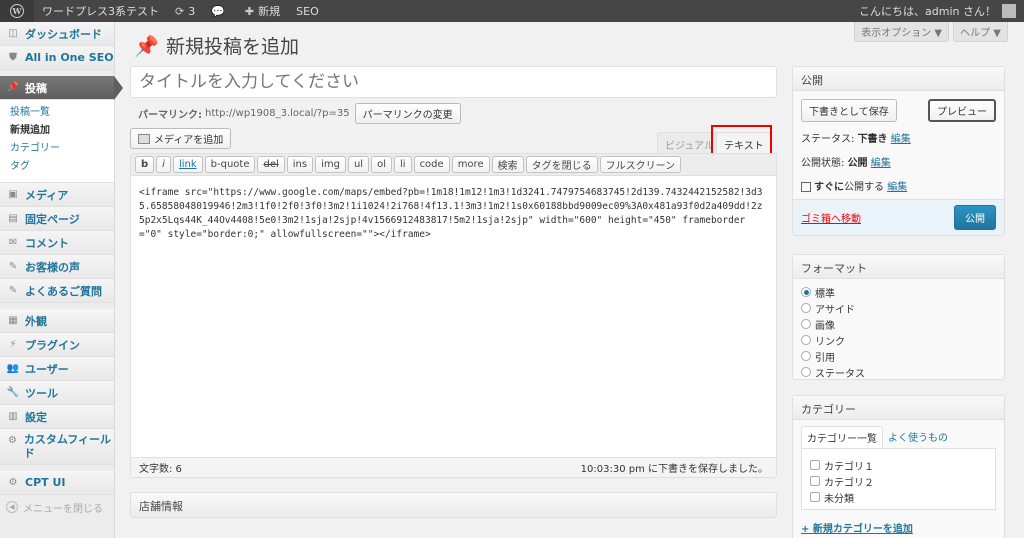 The height and width of the screenshot is (538, 1024). Describe the element at coordinates (13, 416) in the screenshot. I see `settings-icon: ▥` at that location.